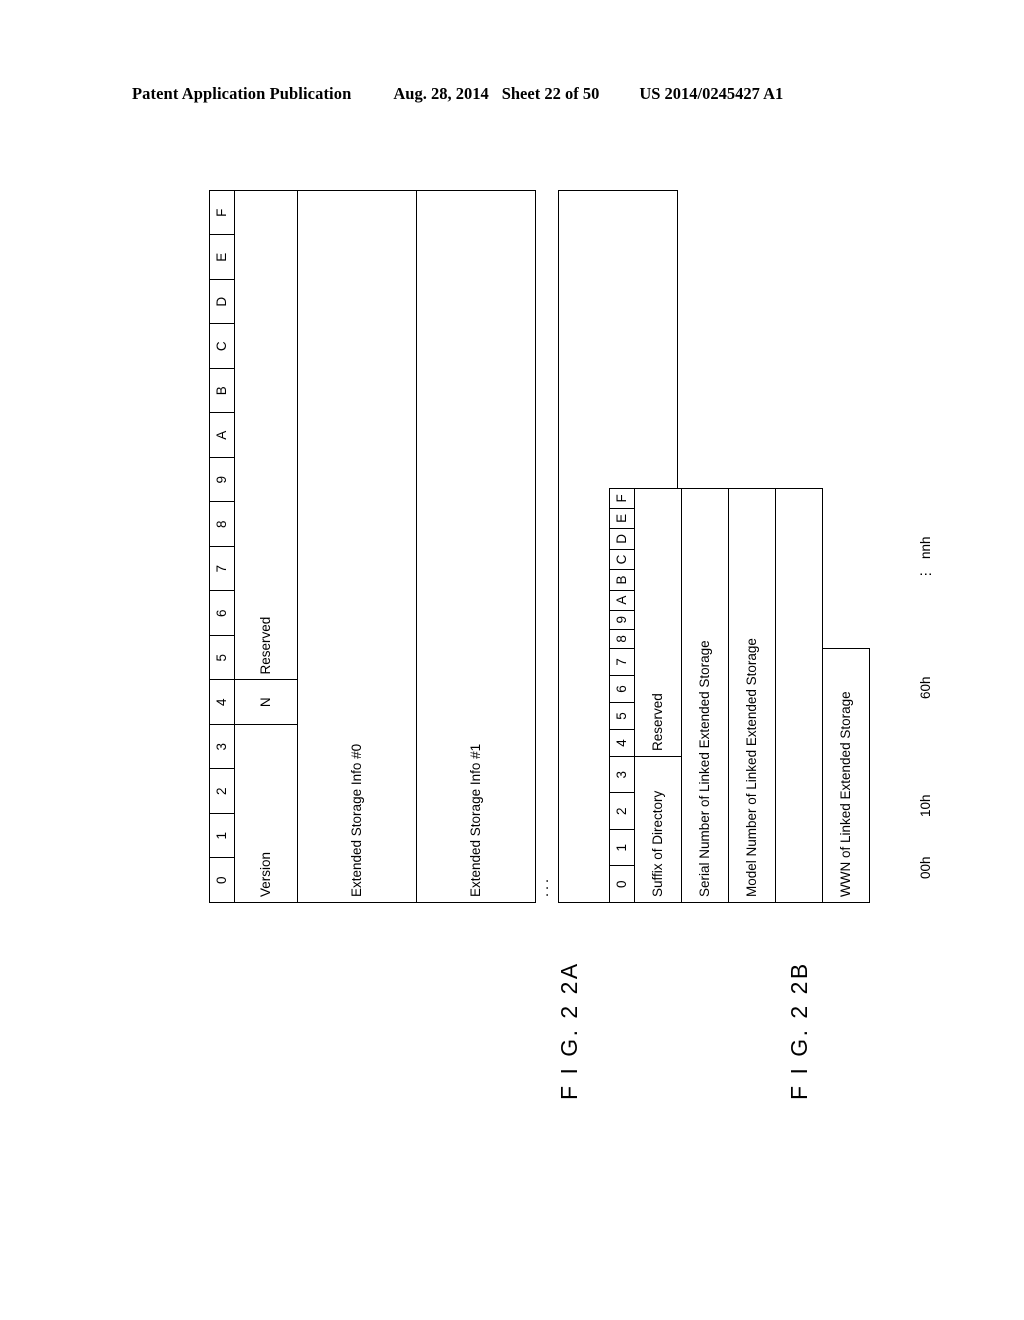  I want to click on table-row-ellipsis: ···, so click(547, 546).